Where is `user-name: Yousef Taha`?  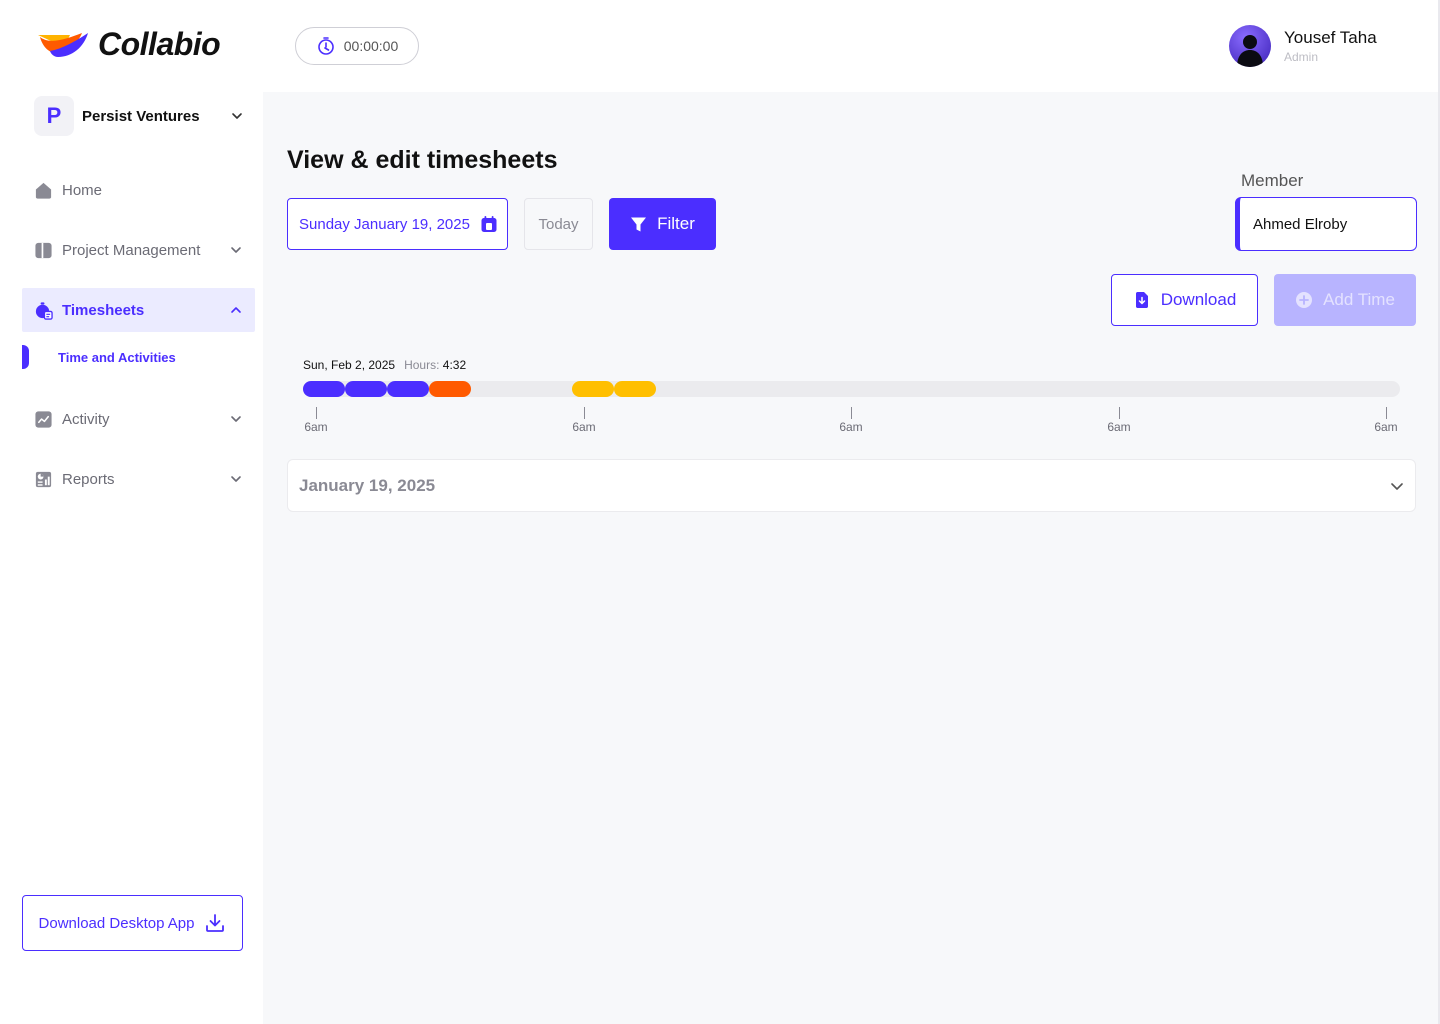 user-name: Yousef Taha is located at coordinates (1330, 37).